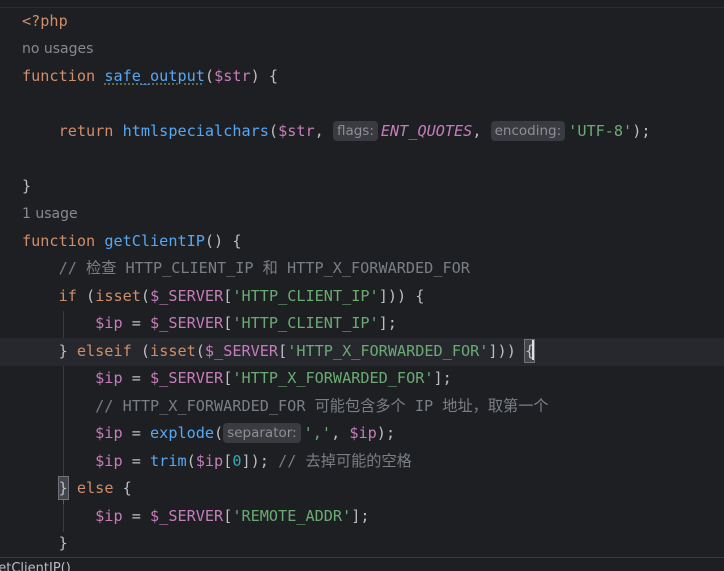 Image resolution: width=724 pixels, height=571 pixels. Describe the element at coordinates (50, 215) in the screenshot. I see `usage-hint: 1 usage` at that location.